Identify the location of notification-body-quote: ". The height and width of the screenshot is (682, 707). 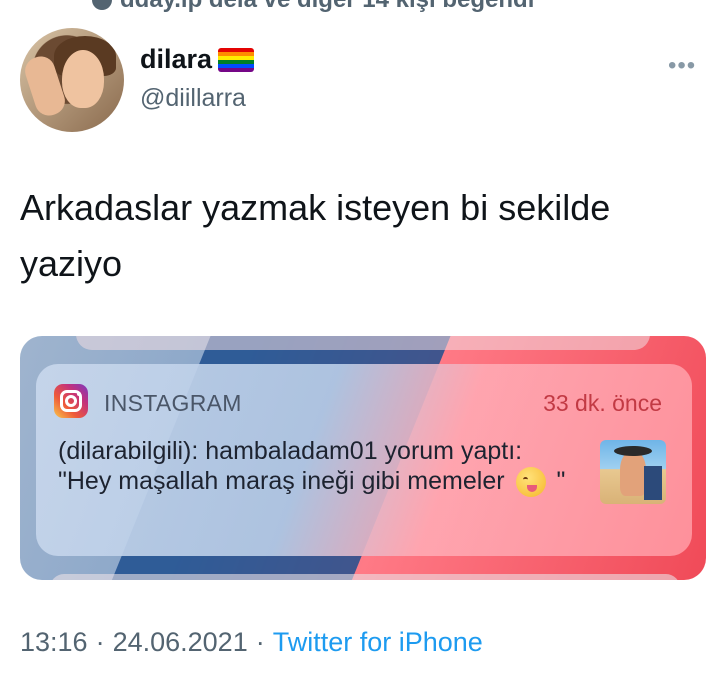
(557, 481).